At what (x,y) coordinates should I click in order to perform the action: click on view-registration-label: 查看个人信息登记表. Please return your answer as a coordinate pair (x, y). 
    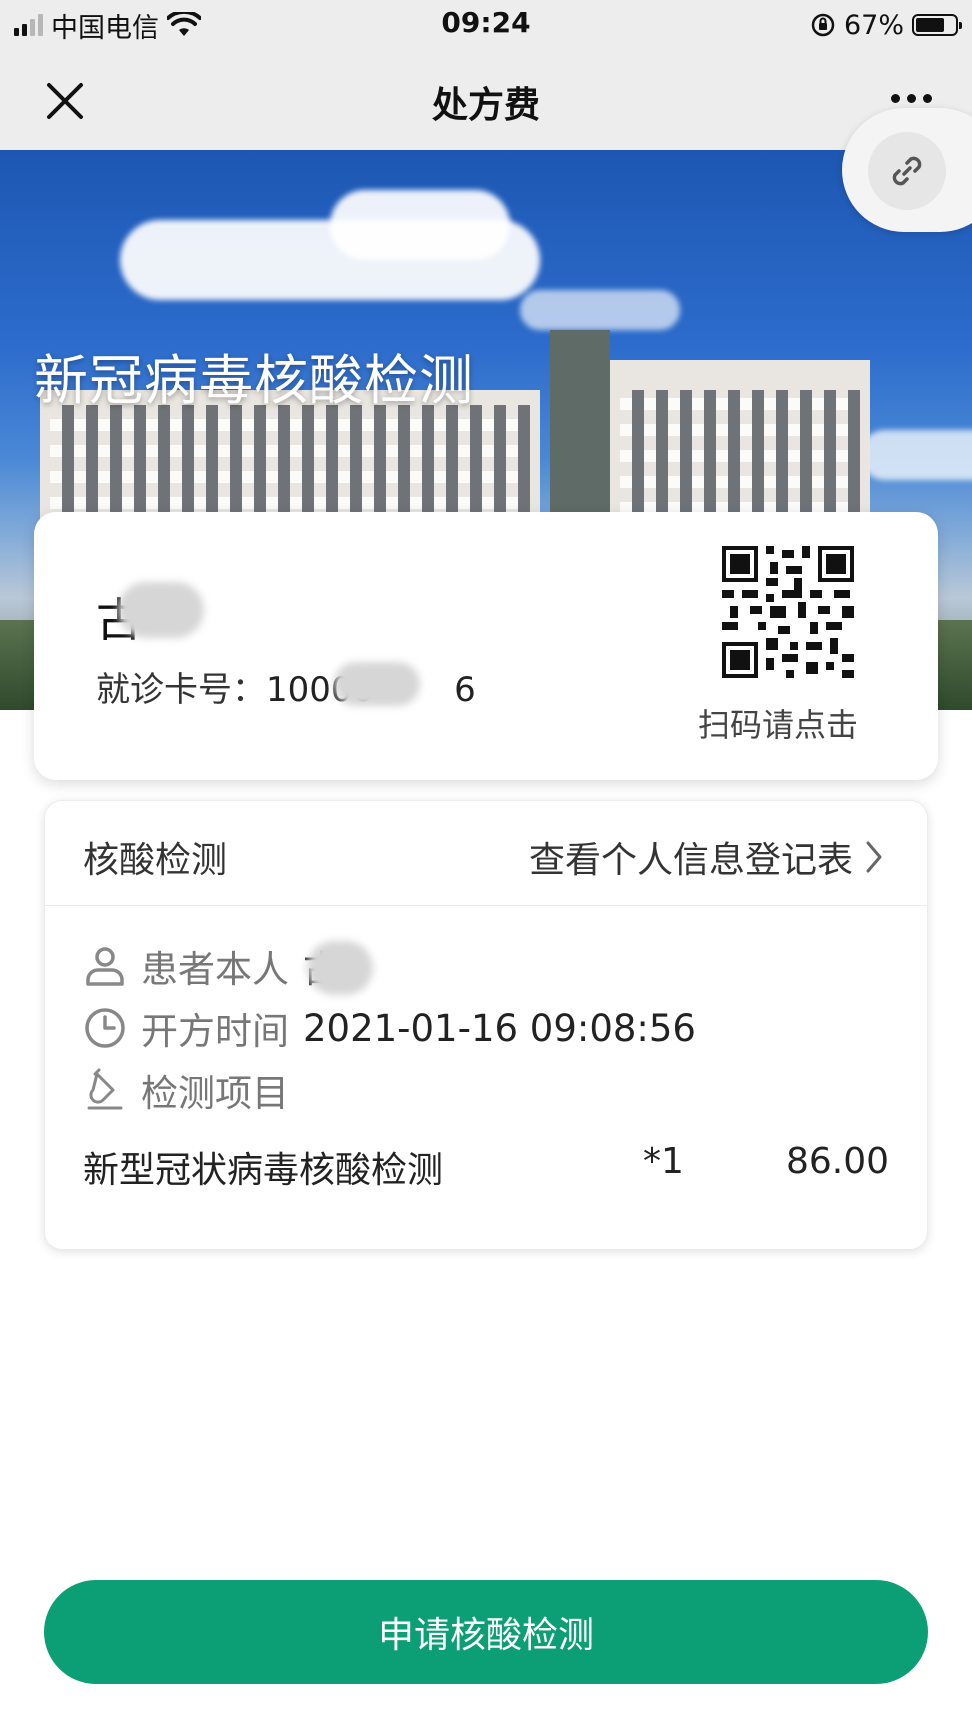
    Looking at the image, I should click on (690, 860).